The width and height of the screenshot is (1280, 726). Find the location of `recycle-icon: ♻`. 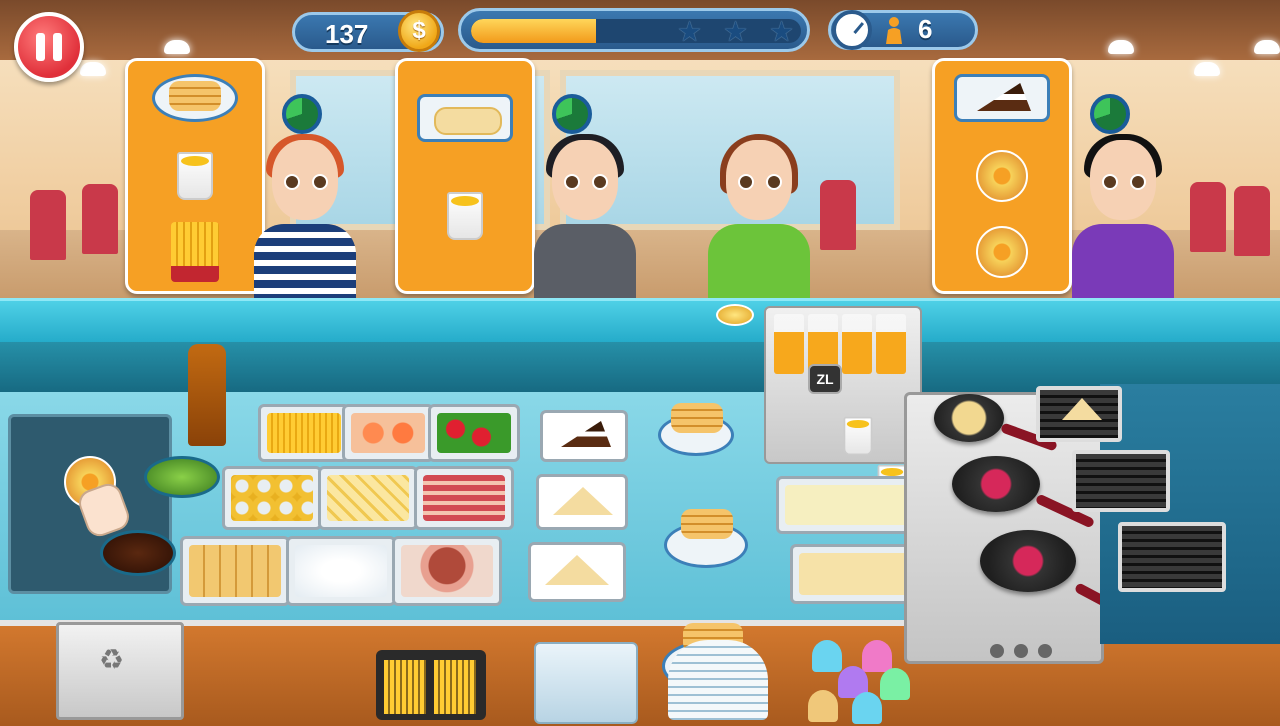

recycle-icon: ♻ is located at coordinates (112, 659).